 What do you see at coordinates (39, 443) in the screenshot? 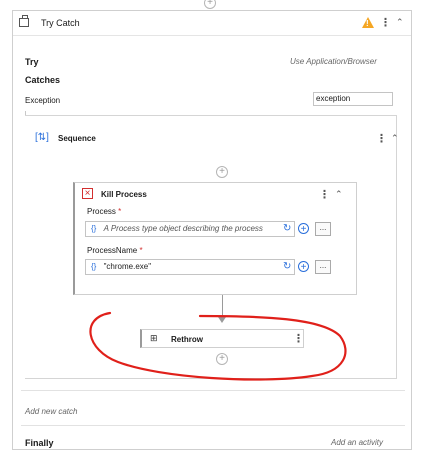
I see `finally-label: Finally` at bounding box center [39, 443].